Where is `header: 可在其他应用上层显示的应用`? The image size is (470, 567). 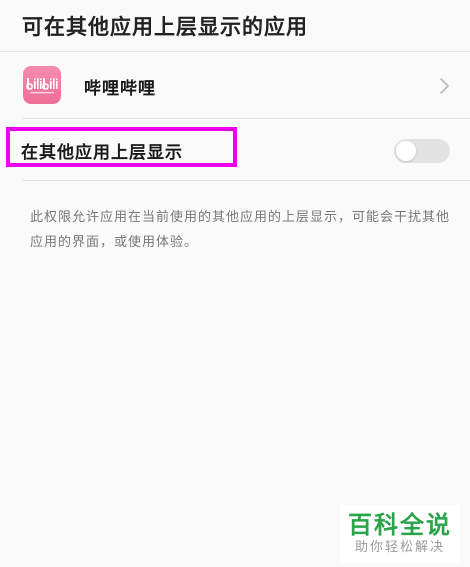
header: 可在其他应用上层显示的应用 is located at coordinates (235, 26).